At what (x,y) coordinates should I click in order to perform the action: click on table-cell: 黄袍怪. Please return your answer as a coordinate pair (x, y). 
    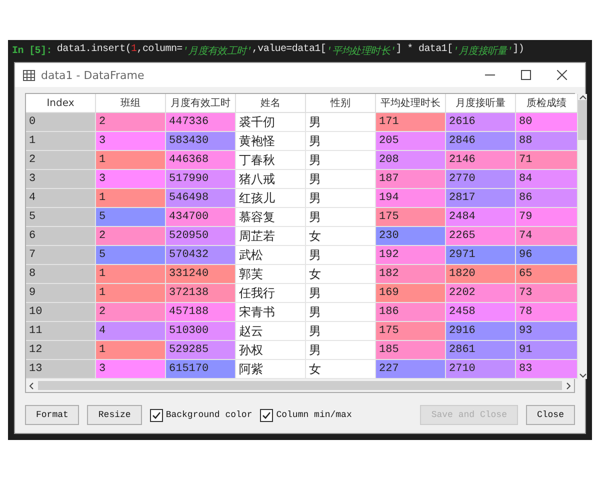
    Looking at the image, I should click on (271, 141).